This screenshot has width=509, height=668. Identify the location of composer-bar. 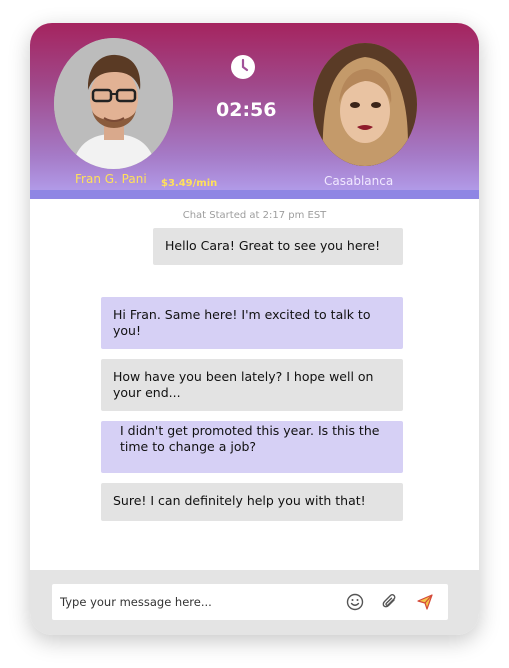
(254, 602).